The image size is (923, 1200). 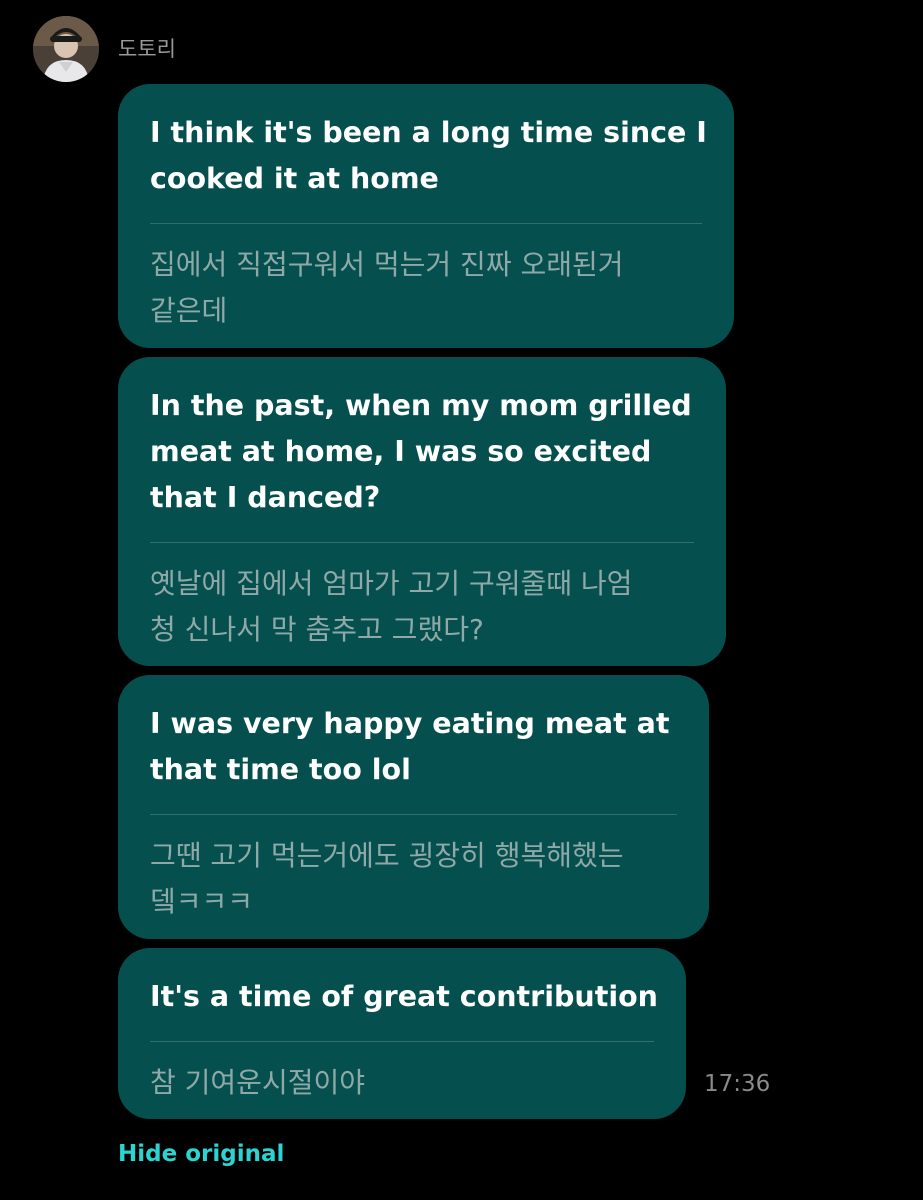 I want to click on original-text: It's a time of great contribution, so click(x=404, y=997).